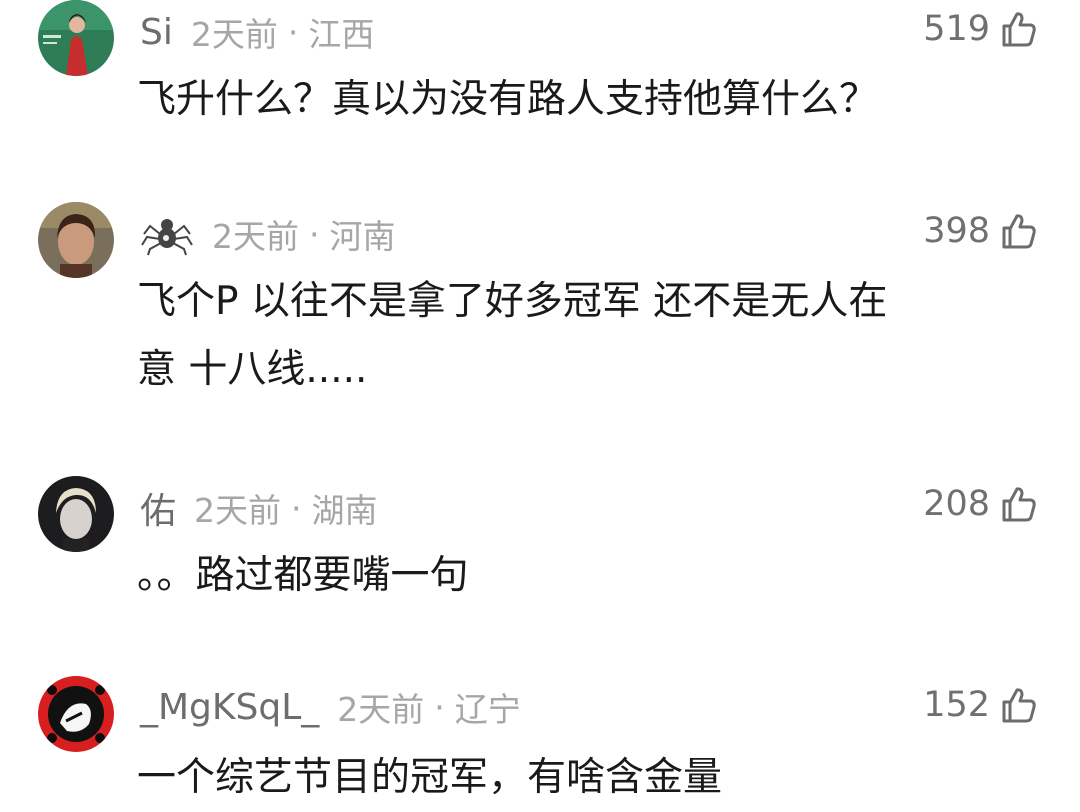 This screenshot has width=1080, height=812. Describe the element at coordinates (508, 99) in the screenshot. I see `comment-text: 飞升什么？真以为没有路人支持他算什么？` at that location.